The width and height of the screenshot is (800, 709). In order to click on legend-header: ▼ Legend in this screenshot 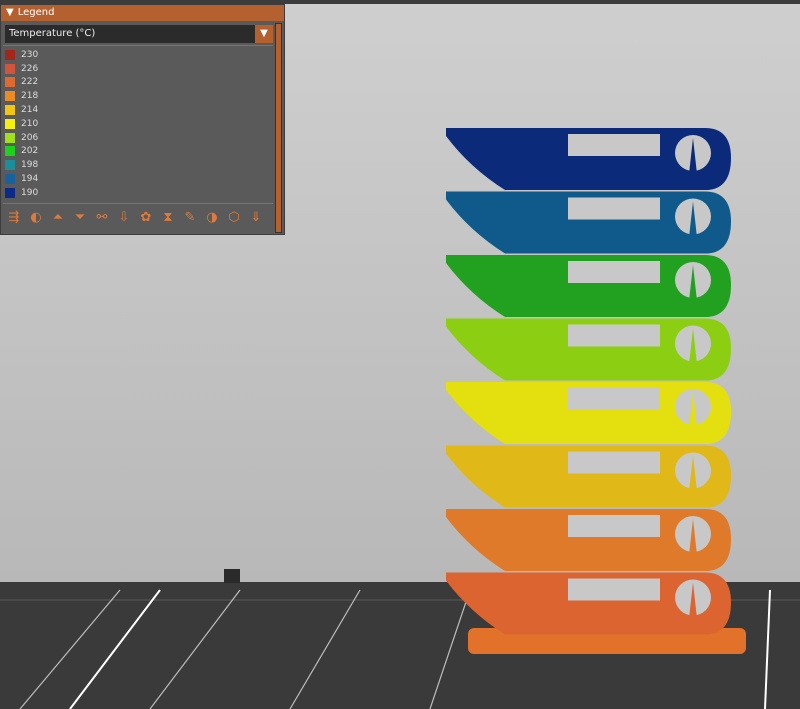, I will do `click(142, 13)`.